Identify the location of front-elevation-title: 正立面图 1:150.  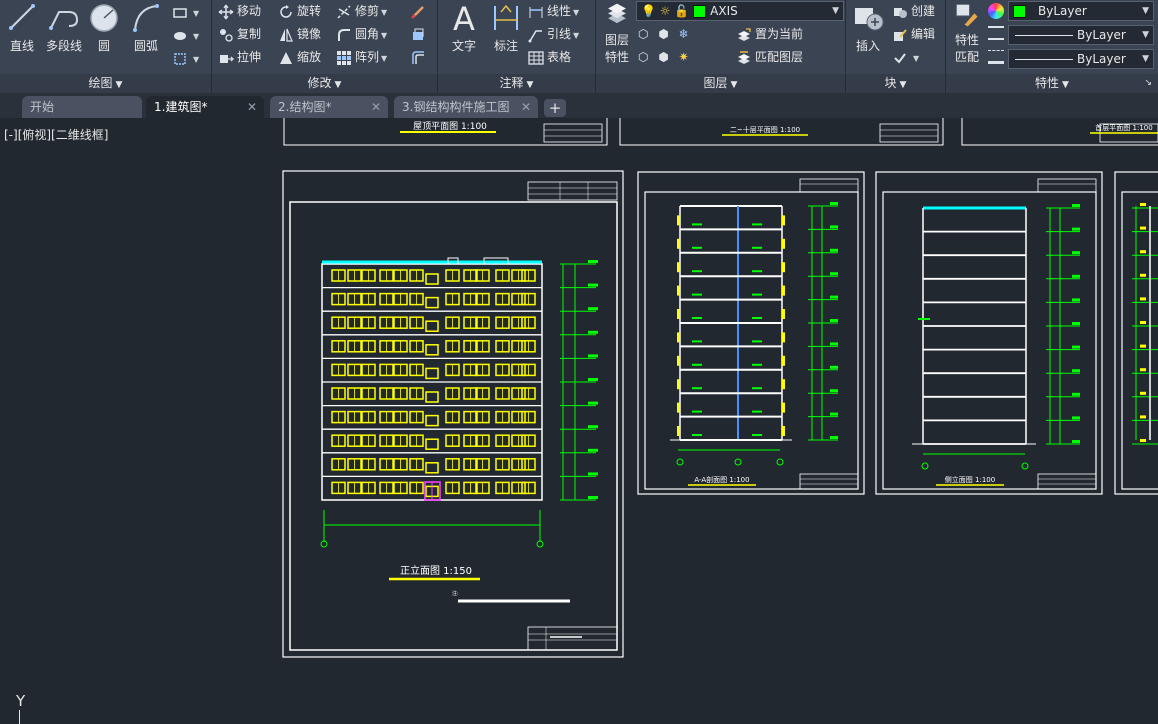
(436, 570).